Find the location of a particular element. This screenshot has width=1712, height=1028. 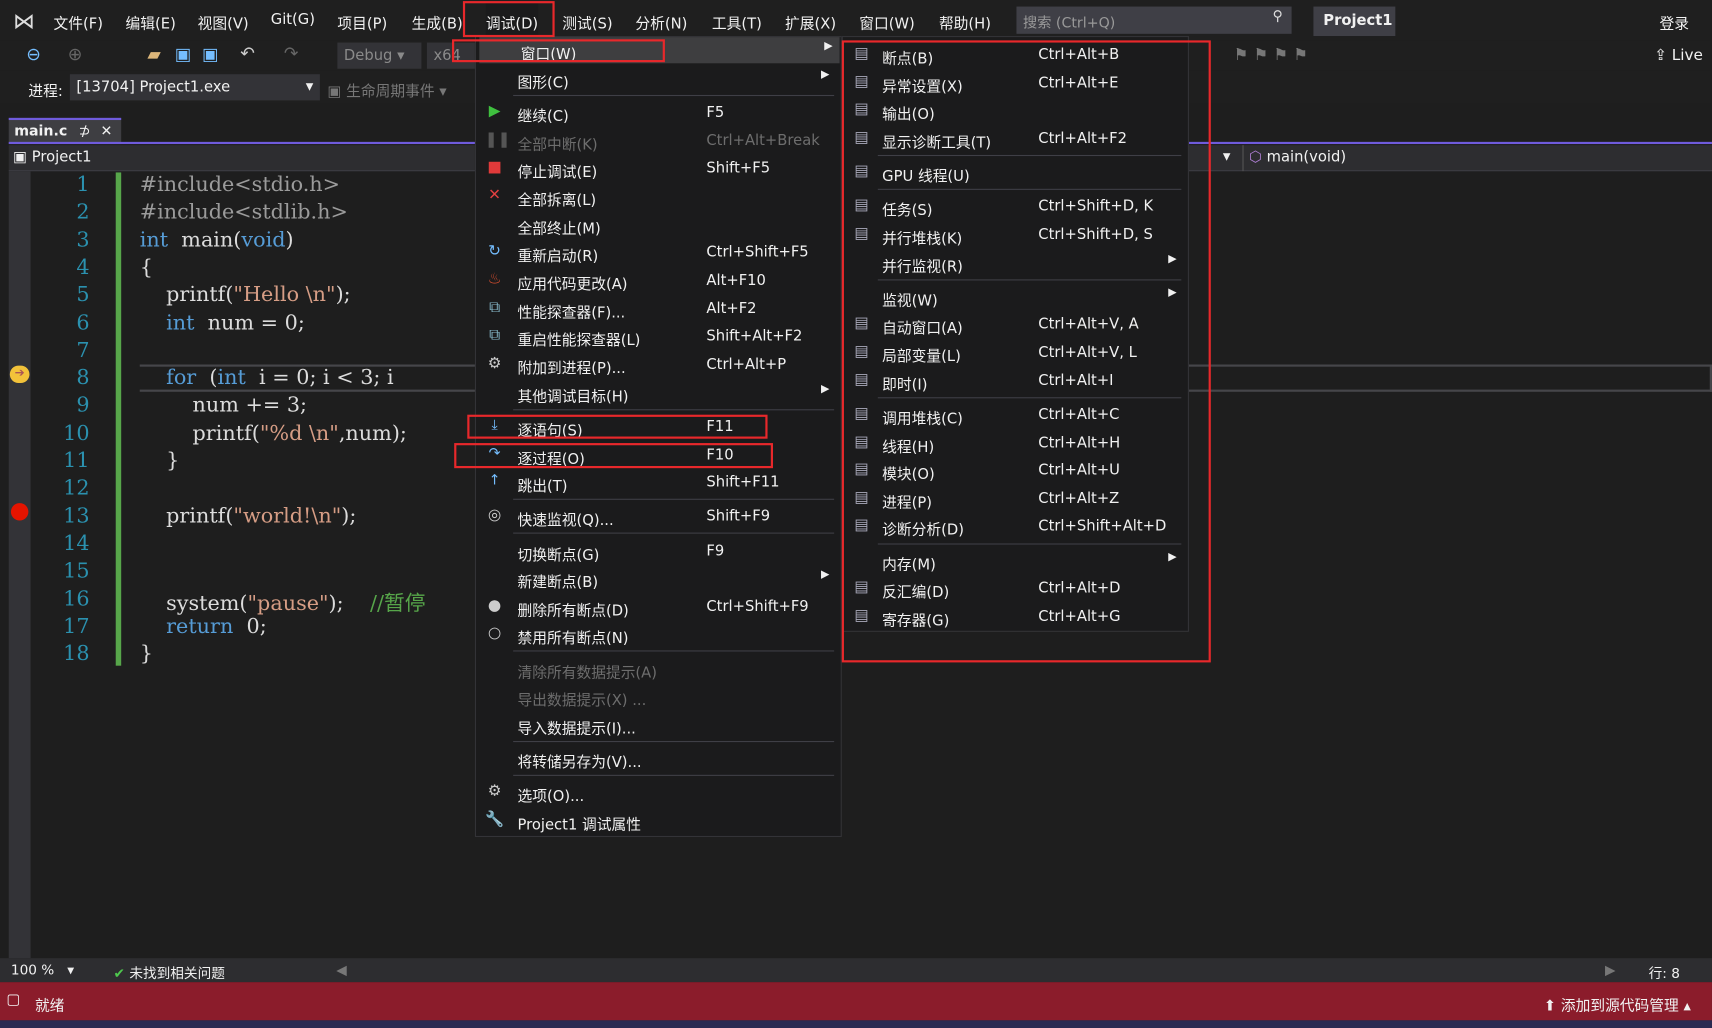

bookmark-icons: ⚑ ⚑ ⚑ ⚑ is located at coordinates (1271, 55).